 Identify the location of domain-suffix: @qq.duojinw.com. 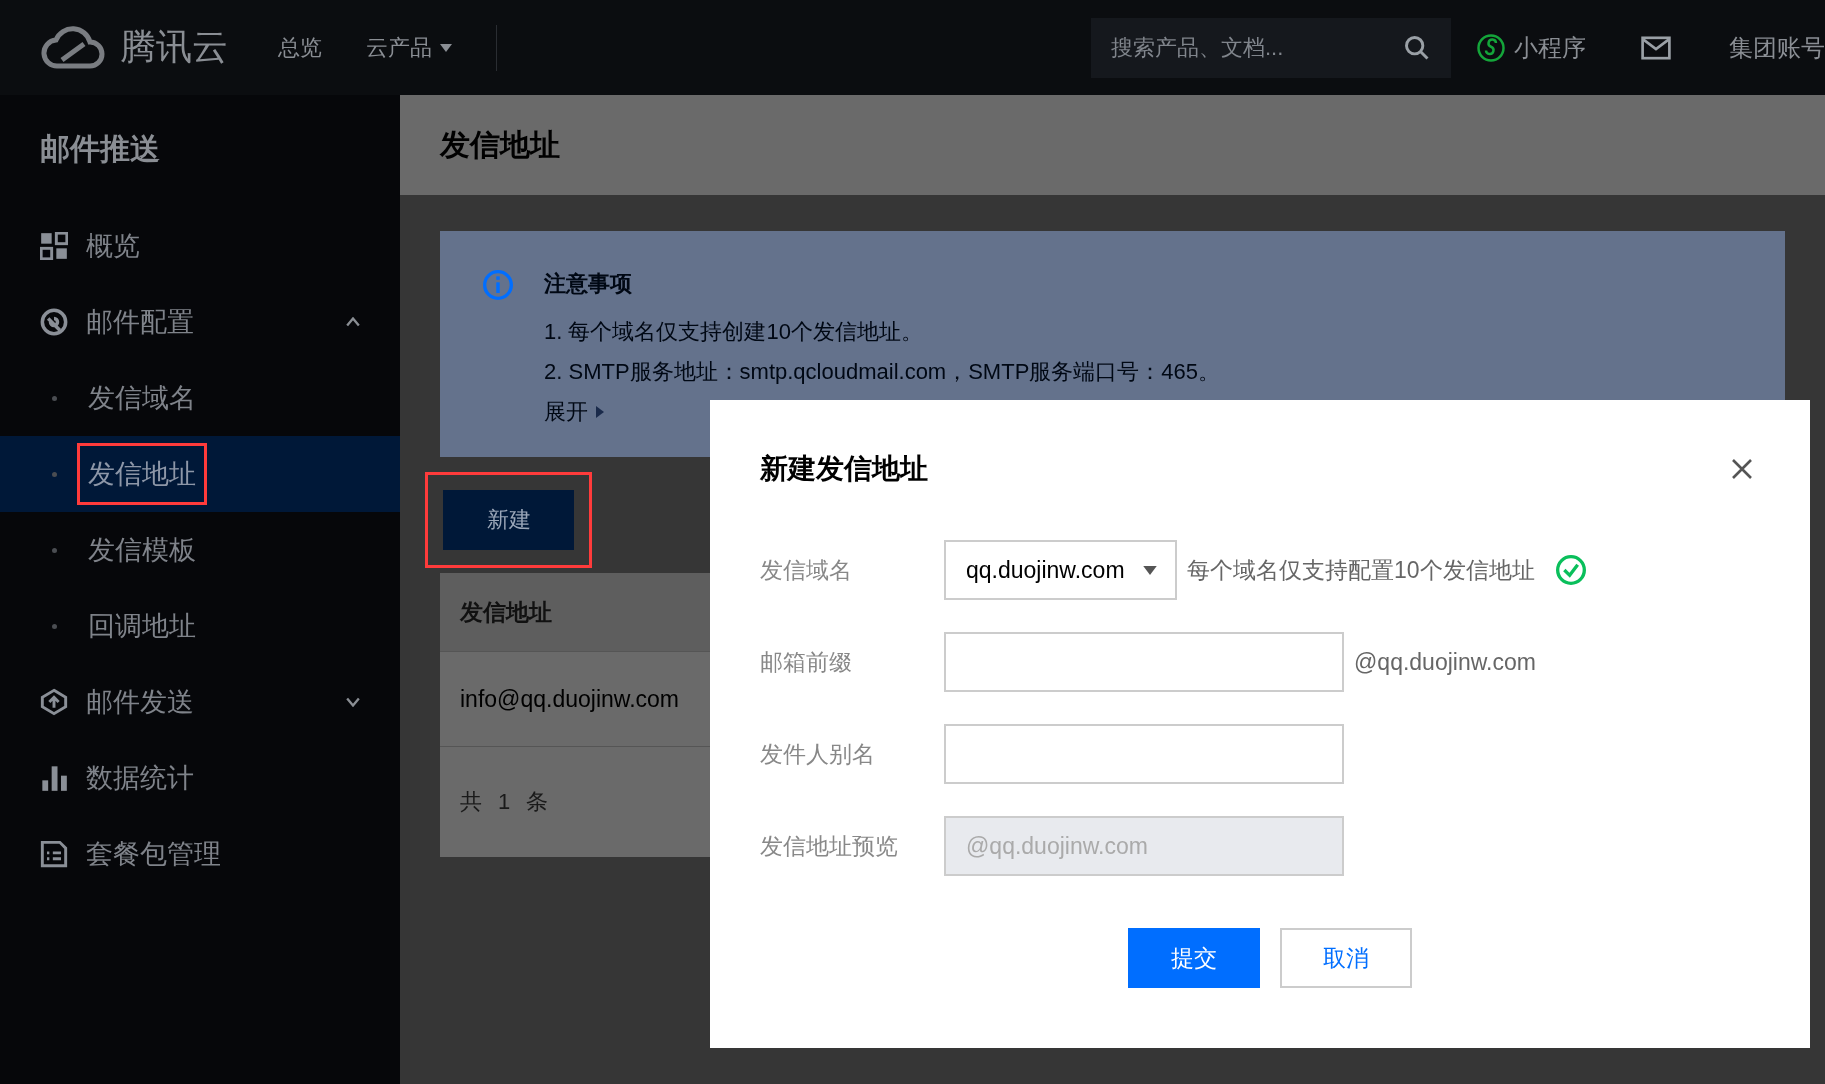
(1445, 662).